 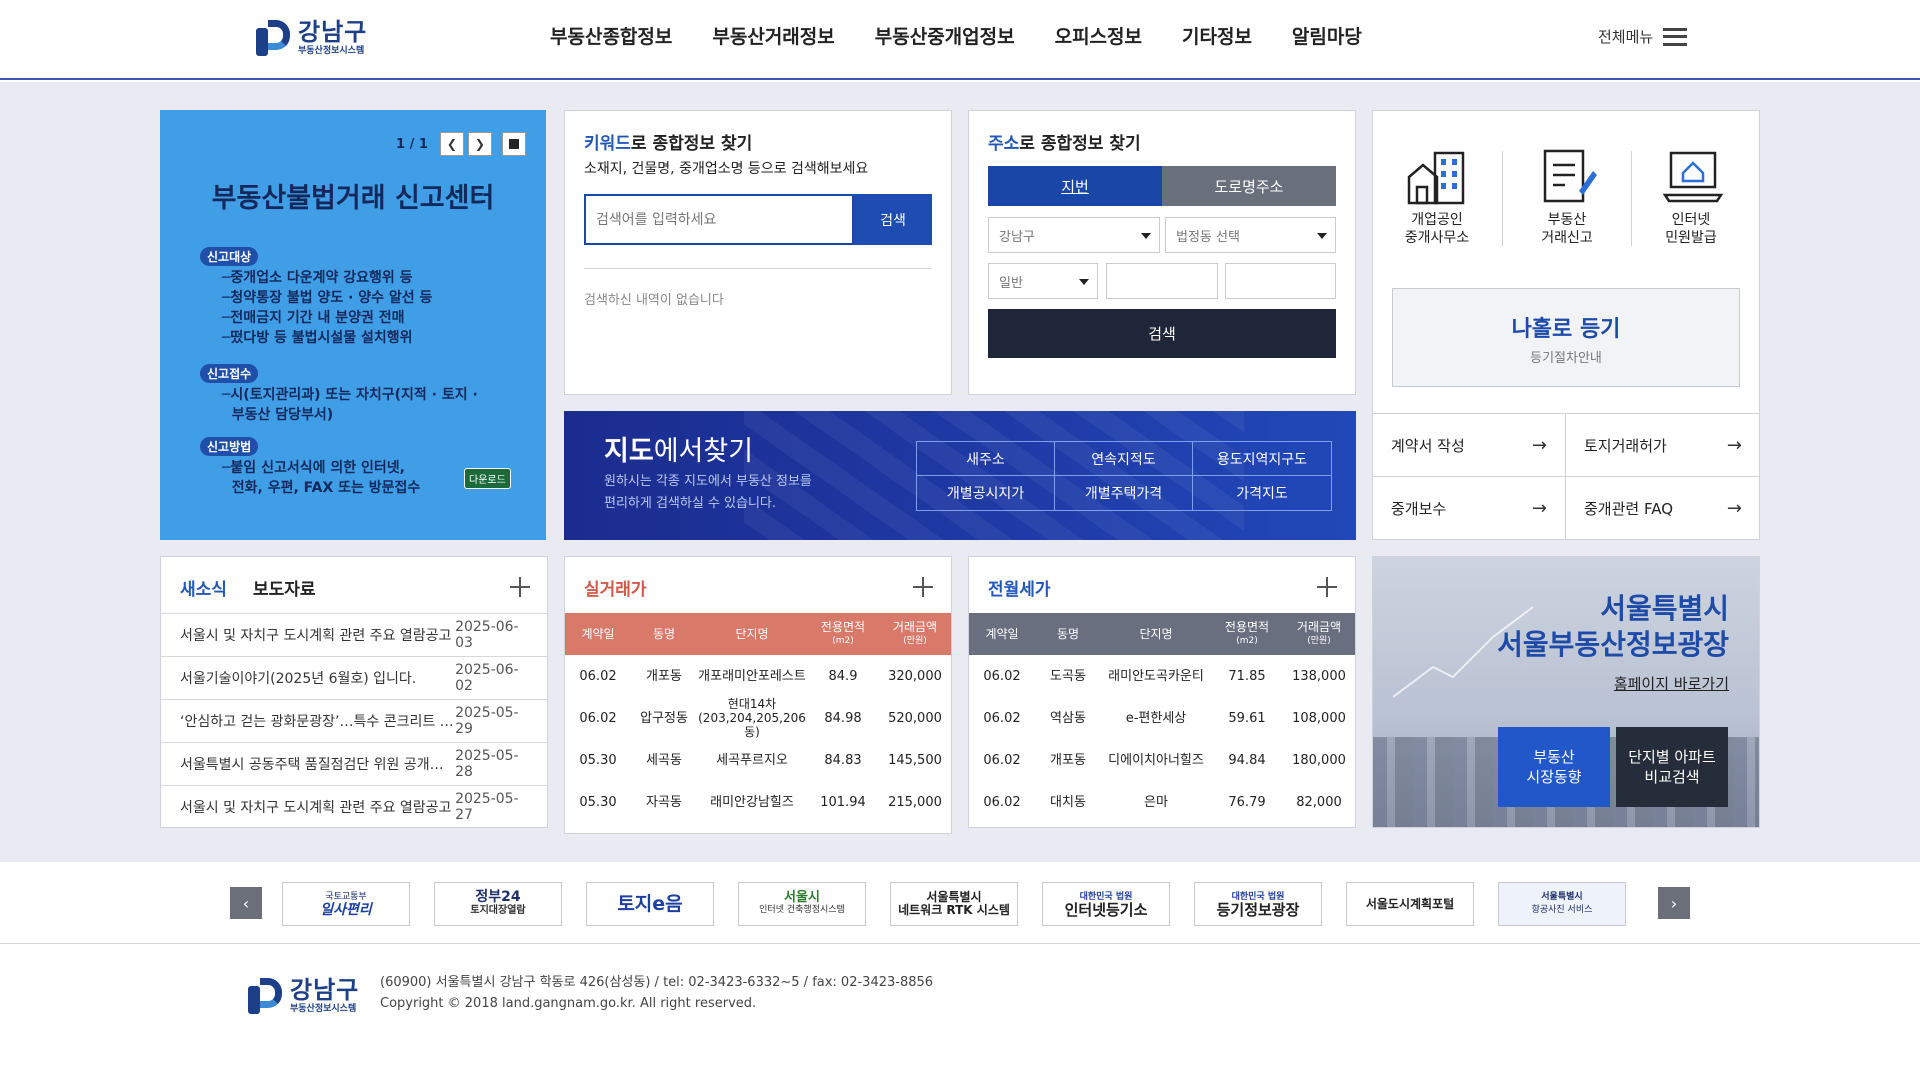 What do you see at coordinates (1162, 760) in the screenshot?
I see `table-row: 06.02 개포동 디에이치아너힐즈 94.84 180,000` at bounding box center [1162, 760].